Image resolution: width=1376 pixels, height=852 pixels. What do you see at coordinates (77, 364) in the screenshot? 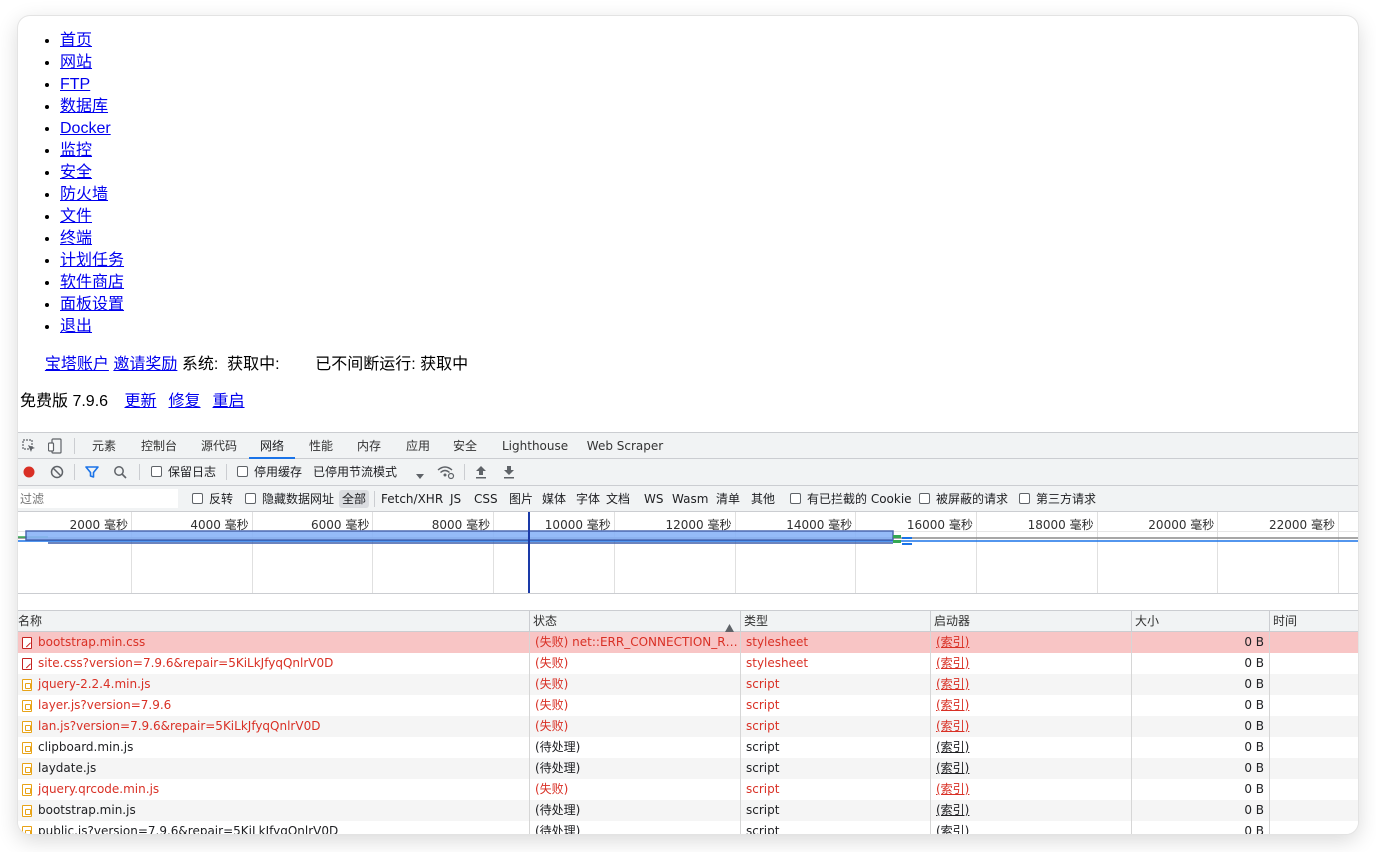
I see `bt-account-link: 宝塔账户` at bounding box center [77, 364].